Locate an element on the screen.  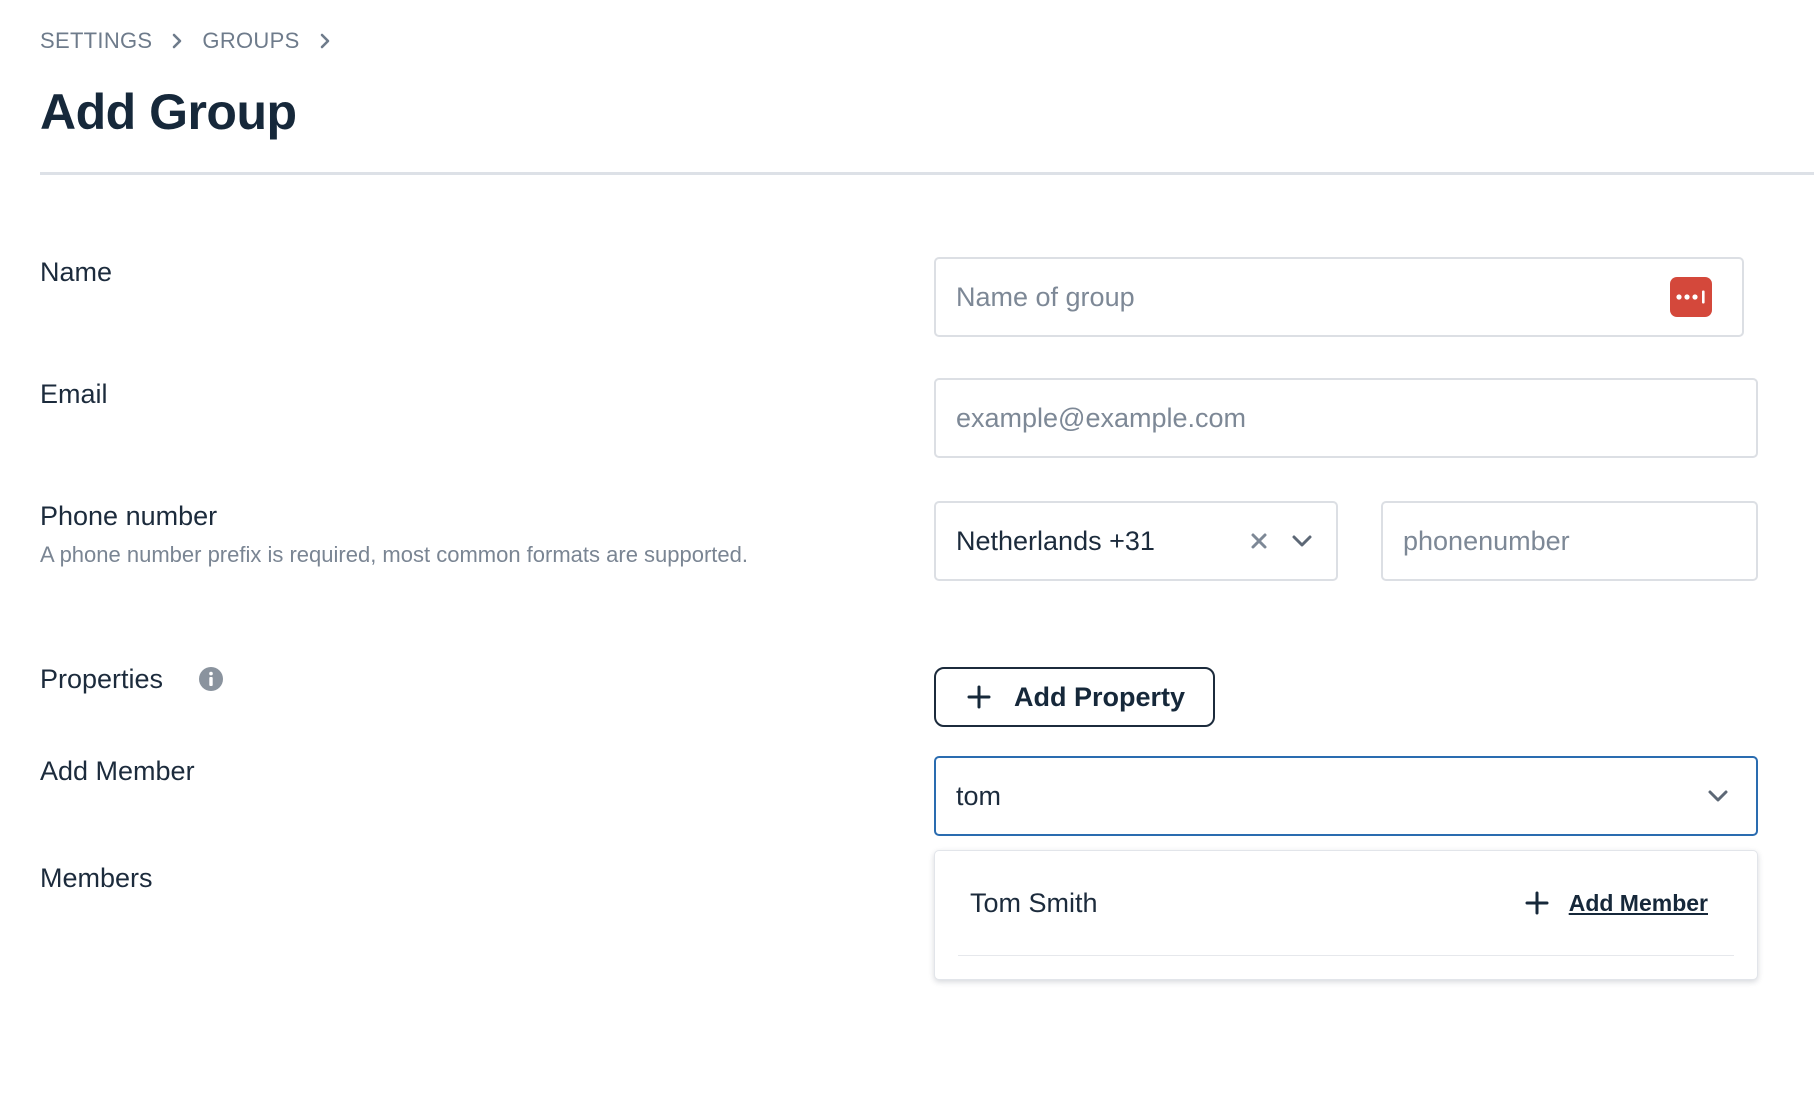
country-code-select: Netherlands +31 is located at coordinates (1136, 541).